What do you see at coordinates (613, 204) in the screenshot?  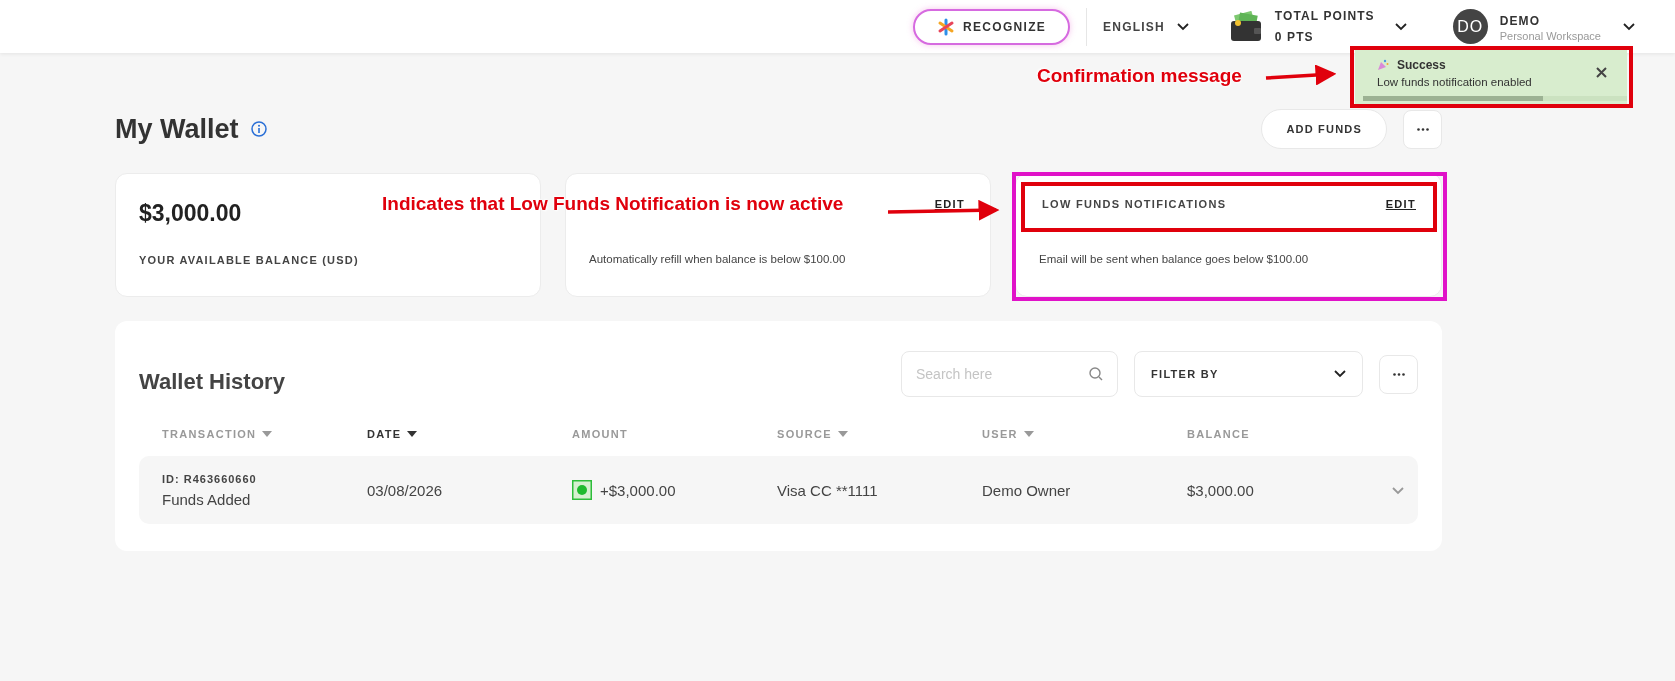 I see `annotation-text: Indicates that Low Funds Notification is now active` at bounding box center [613, 204].